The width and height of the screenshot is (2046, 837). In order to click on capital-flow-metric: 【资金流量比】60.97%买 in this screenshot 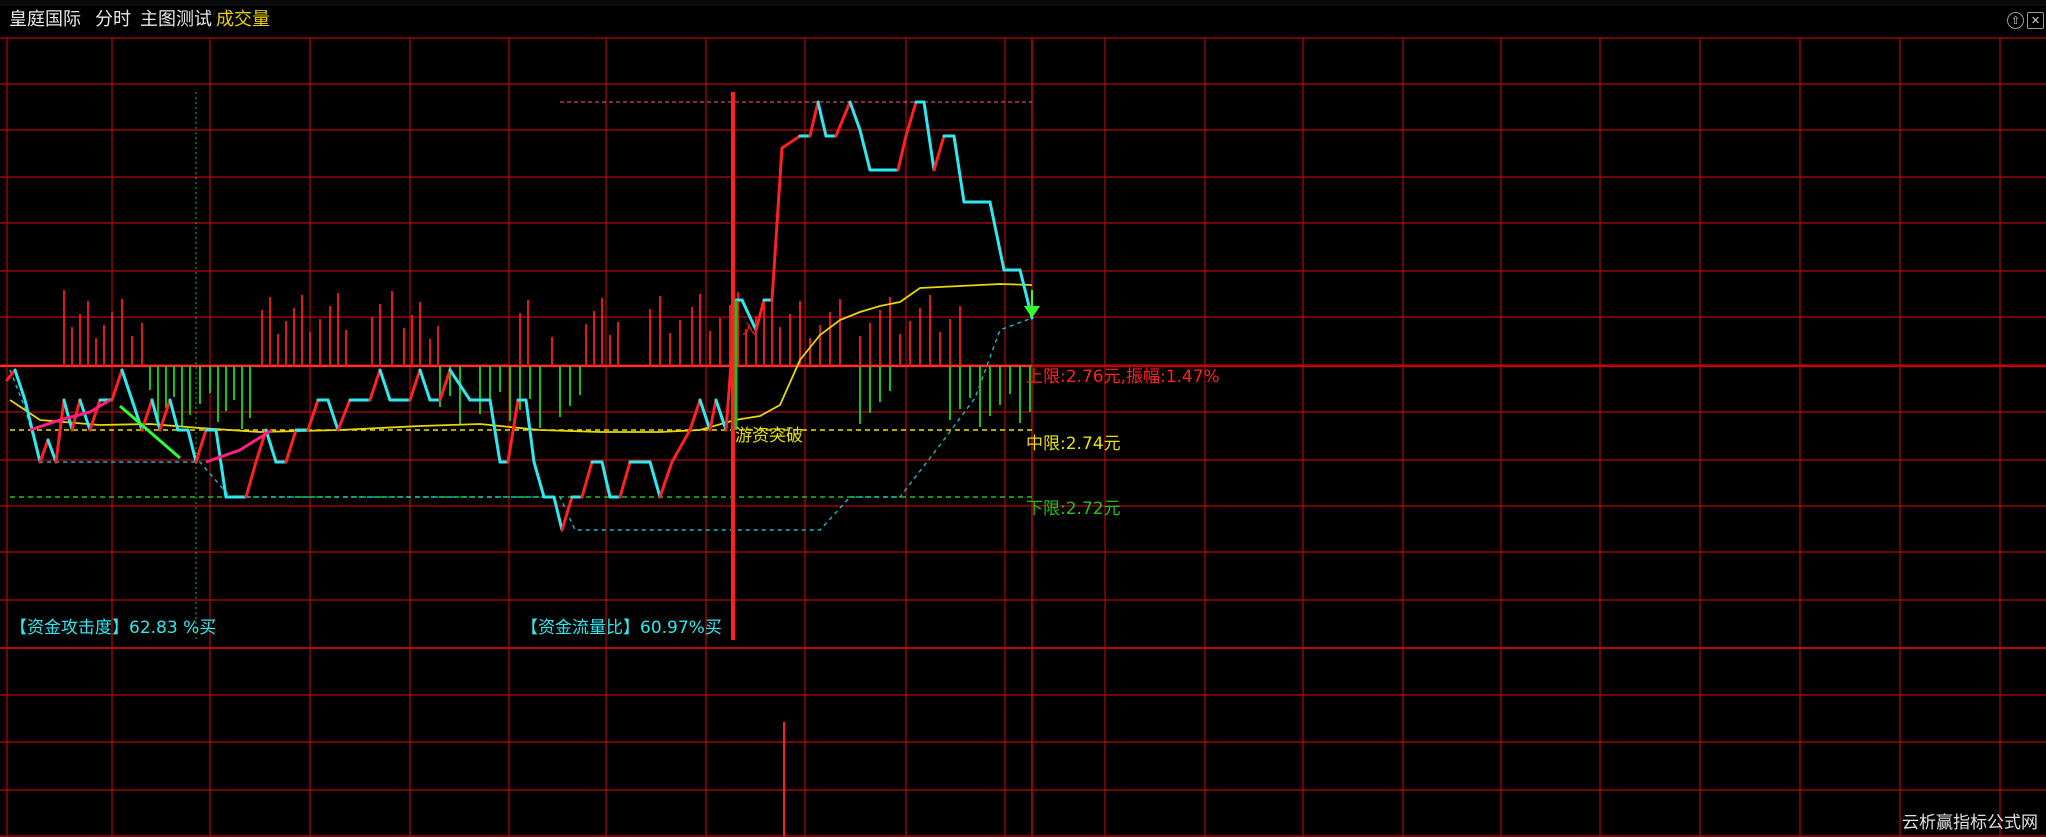, I will do `click(621, 628)`.